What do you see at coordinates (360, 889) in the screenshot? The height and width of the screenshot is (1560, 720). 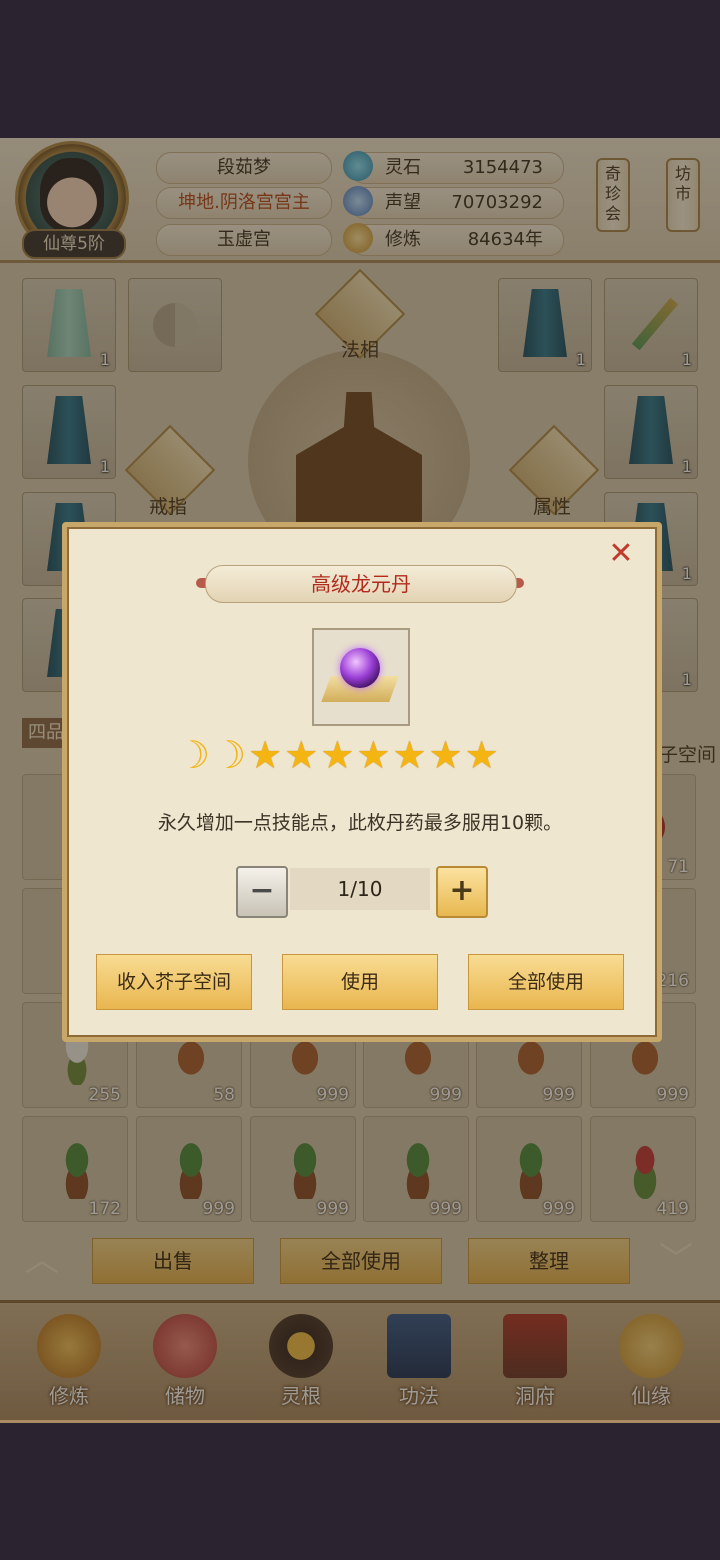 I see `quantity-display: 1/10` at bounding box center [360, 889].